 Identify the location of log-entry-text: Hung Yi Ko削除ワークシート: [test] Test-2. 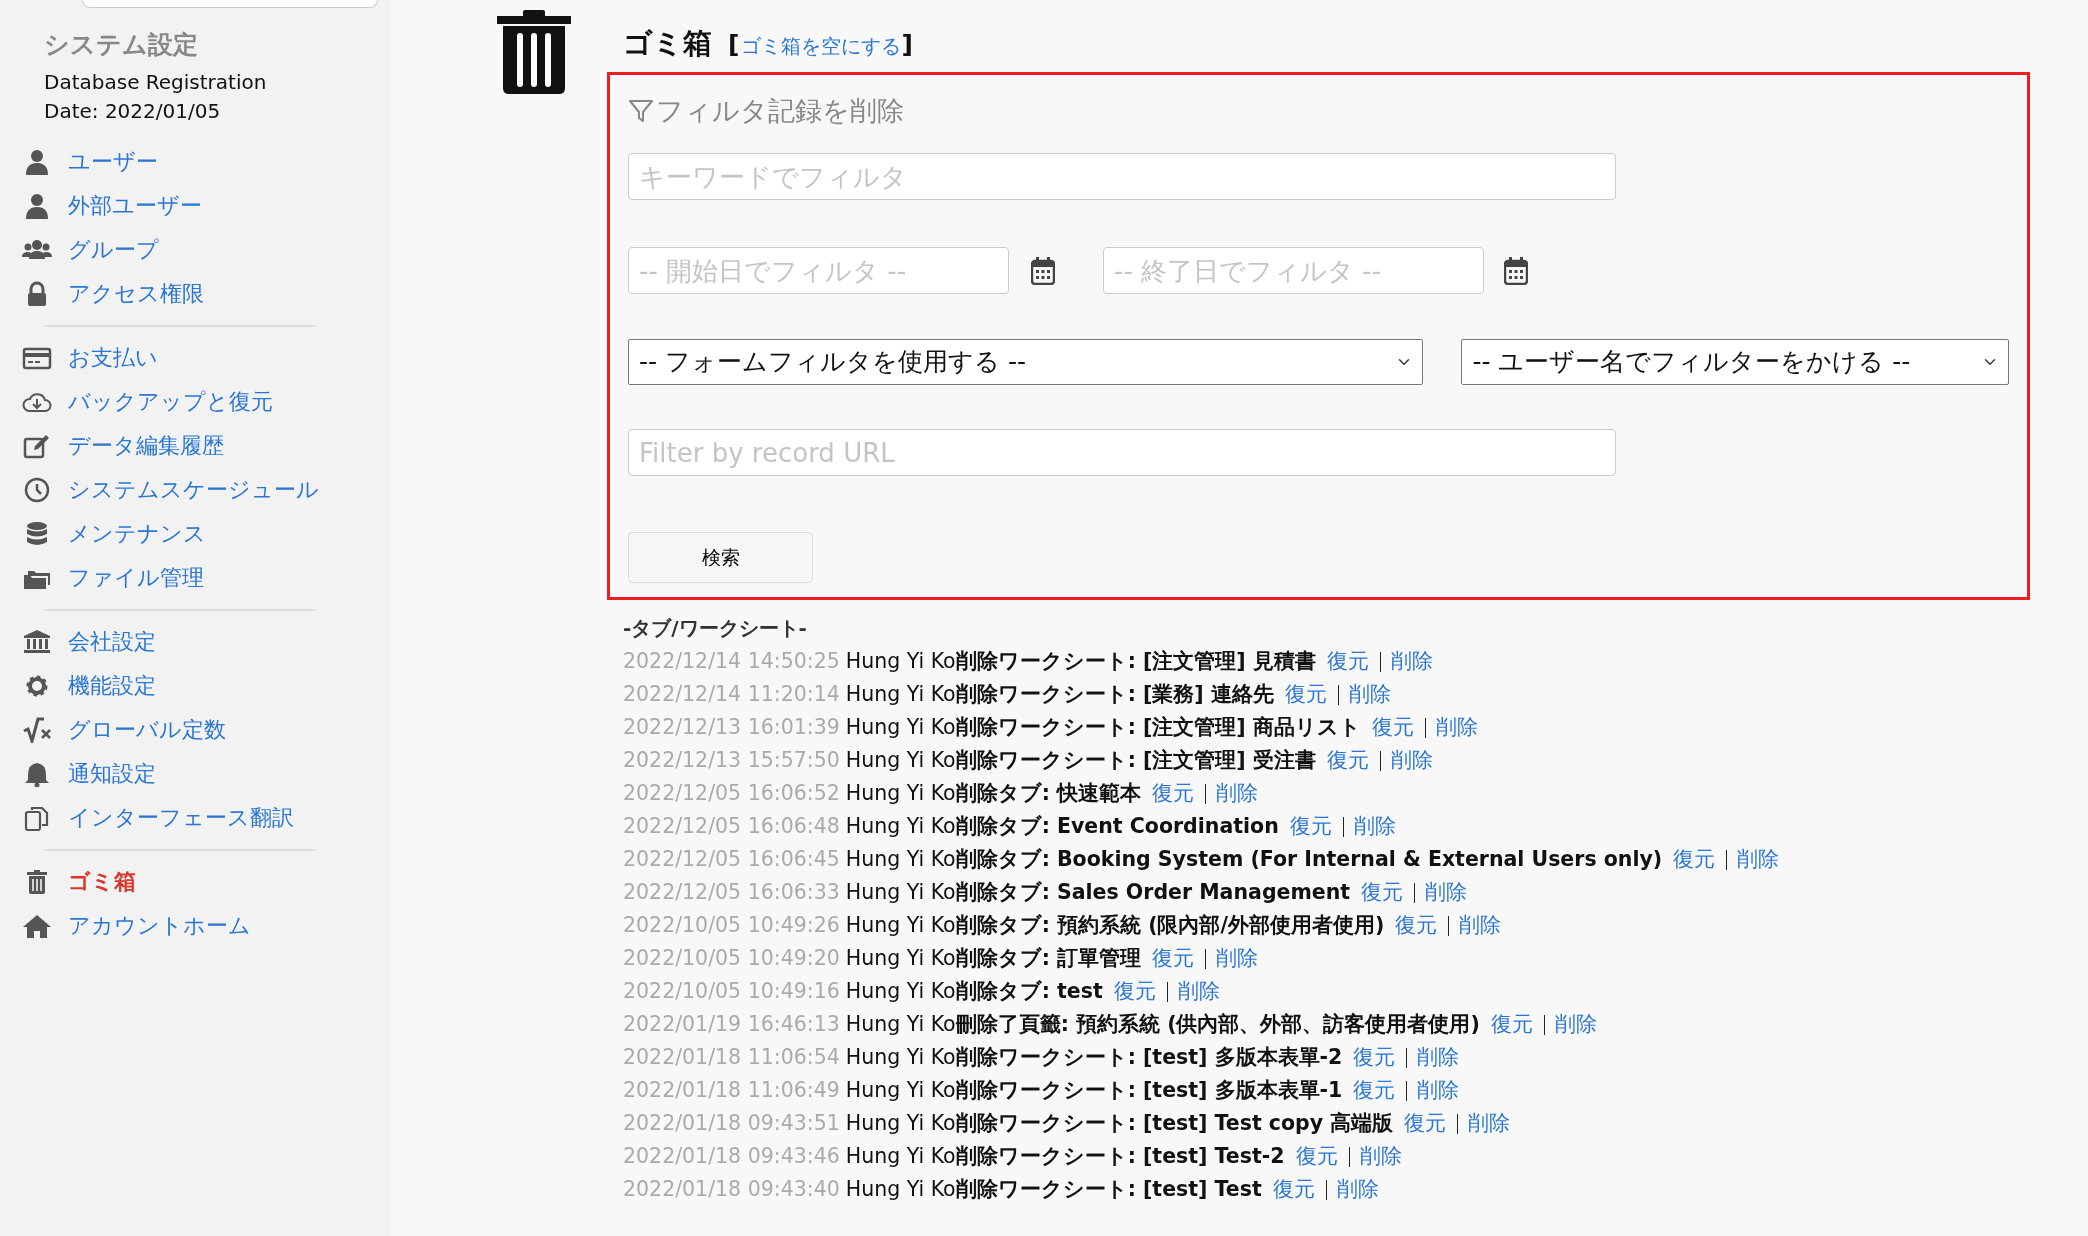
(1065, 1156).